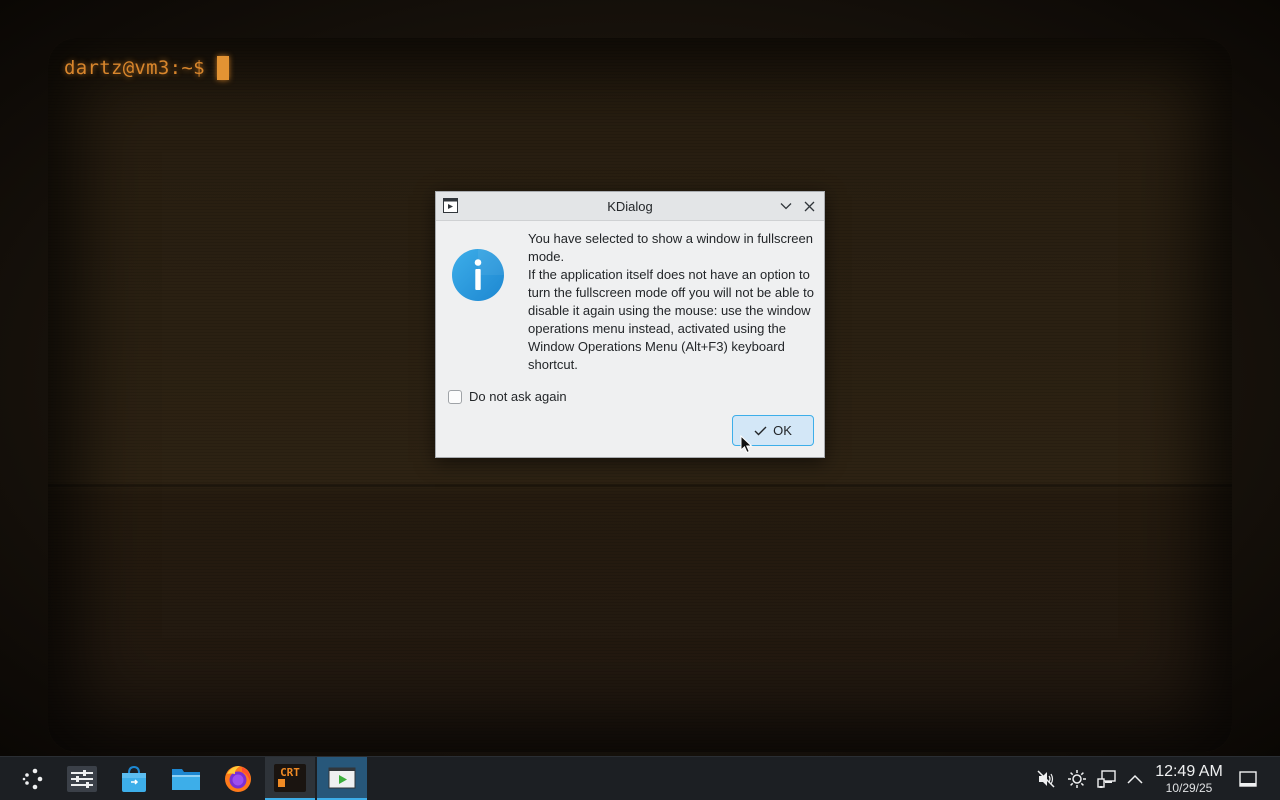  I want to click on terminal-prompt-line: dartz@vm3:~$, so click(146, 68).